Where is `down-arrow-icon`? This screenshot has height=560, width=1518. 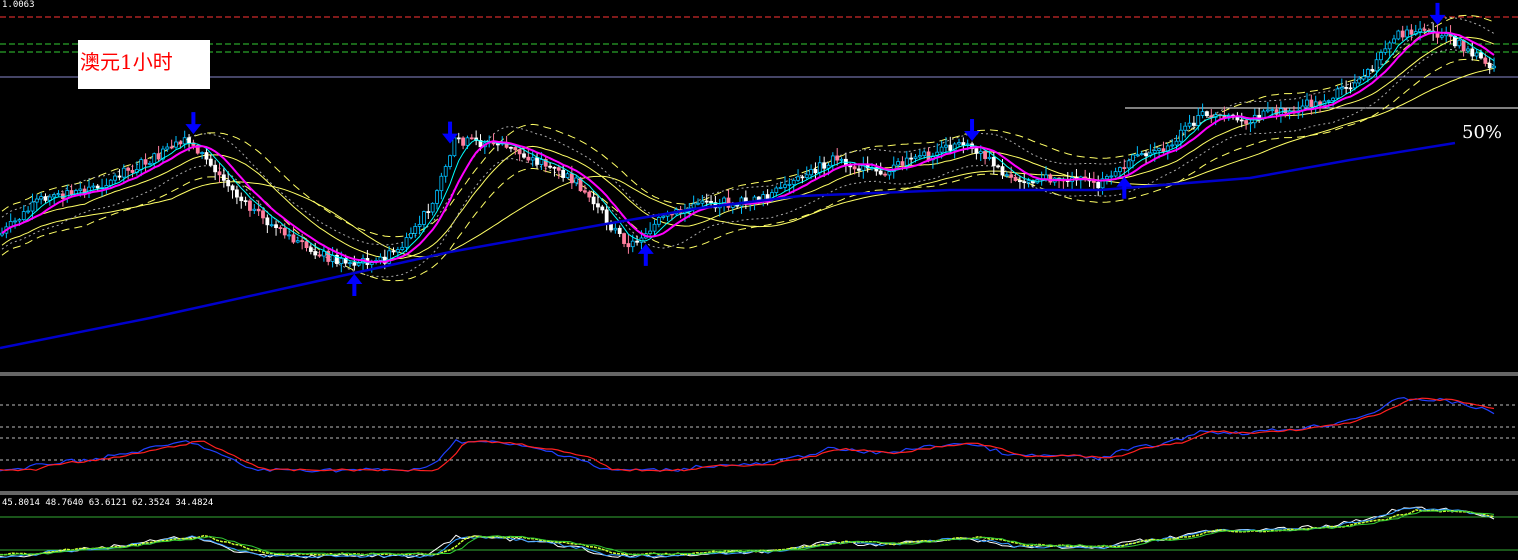
down-arrow-icon is located at coordinates (972, 130).